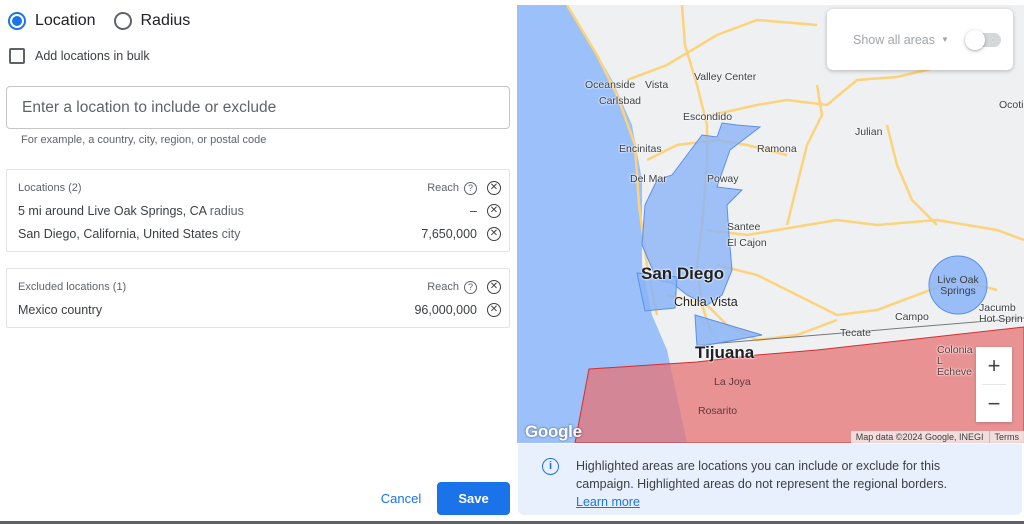 Image resolution: width=1024 pixels, height=524 pixels. I want to click on show-all-areas-control: Show all areas ▼, so click(920, 39).